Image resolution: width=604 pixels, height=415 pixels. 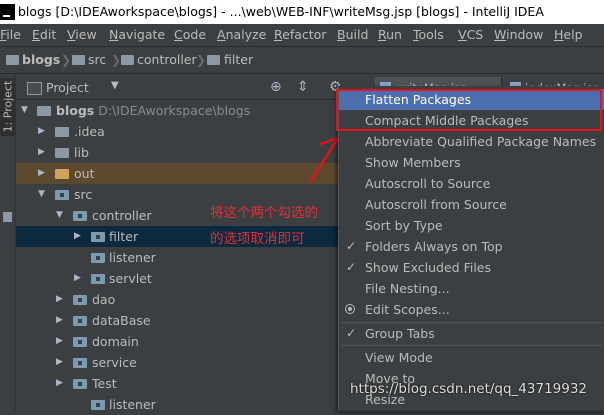 I want to click on menu-item-label: Folders Always on Top, so click(x=434, y=246).